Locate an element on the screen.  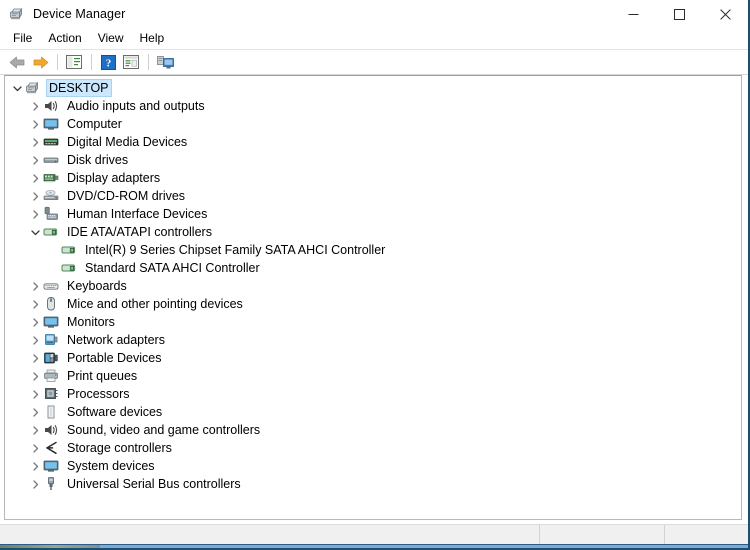
menu-bar: File Action View Help is located at coordinates (374, 39).